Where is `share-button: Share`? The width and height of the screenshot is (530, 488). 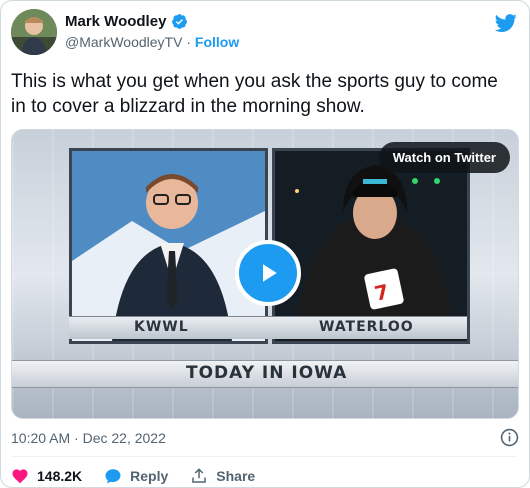
share-button: Share is located at coordinates (222, 476).